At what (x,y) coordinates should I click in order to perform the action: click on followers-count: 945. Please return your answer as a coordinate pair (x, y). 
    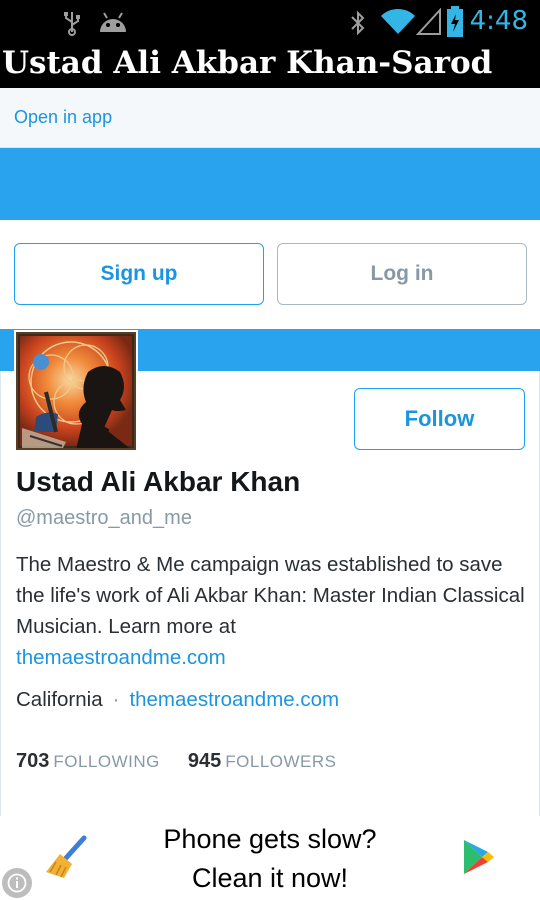
    Looking at the image, I should click on (204, 761).